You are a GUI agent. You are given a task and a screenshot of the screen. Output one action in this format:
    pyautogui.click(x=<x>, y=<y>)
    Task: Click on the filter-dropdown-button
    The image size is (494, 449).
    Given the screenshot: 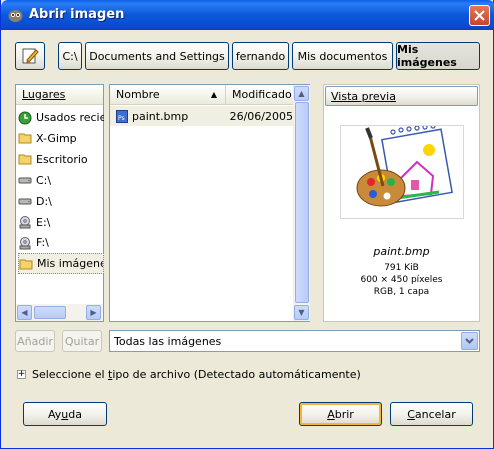 What is the action you would take?
    pyautogui.click(x=469, y=341)
    